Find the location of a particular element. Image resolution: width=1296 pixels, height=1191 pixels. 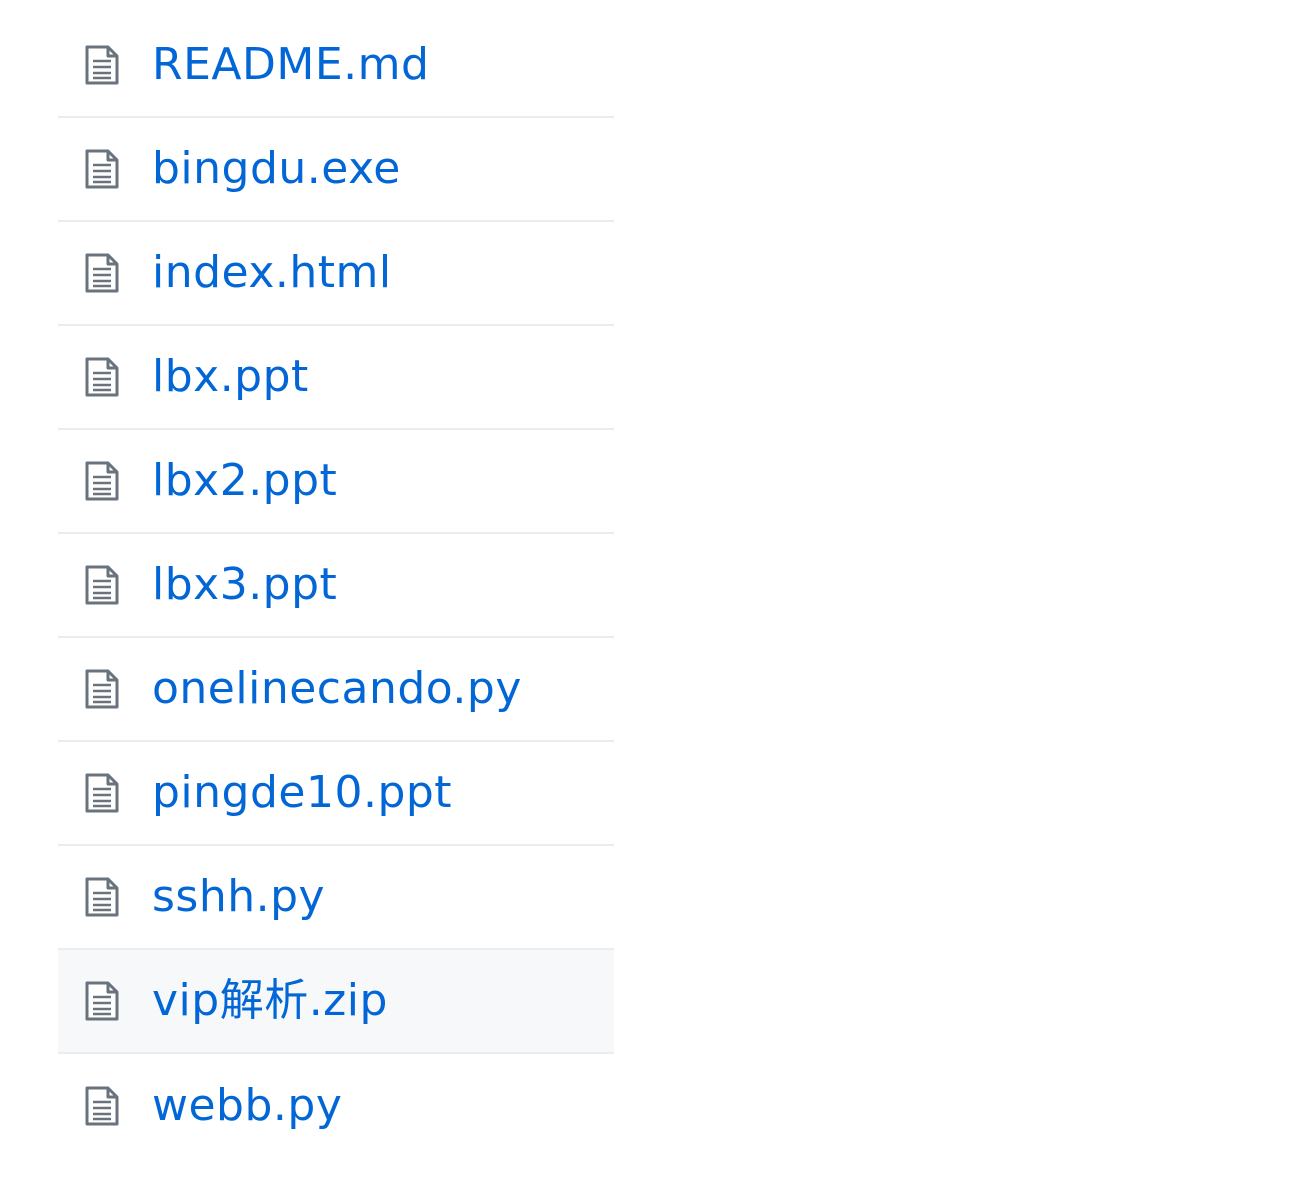

file-name-link: onelinecando.py is located at coordinates (337, 689).